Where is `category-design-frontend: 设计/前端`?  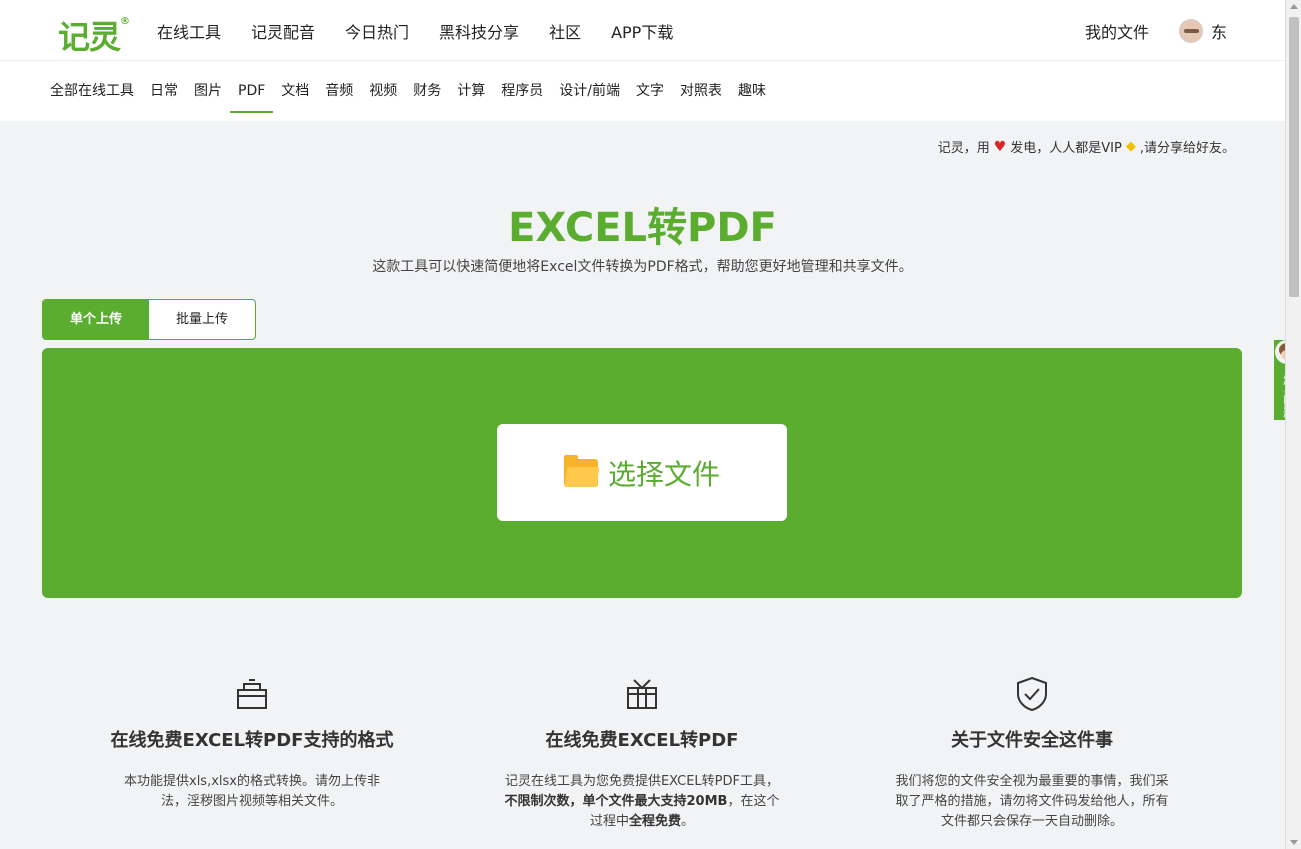 category-design-frontend: 设计/前端 is located at coordinates (589, 91).